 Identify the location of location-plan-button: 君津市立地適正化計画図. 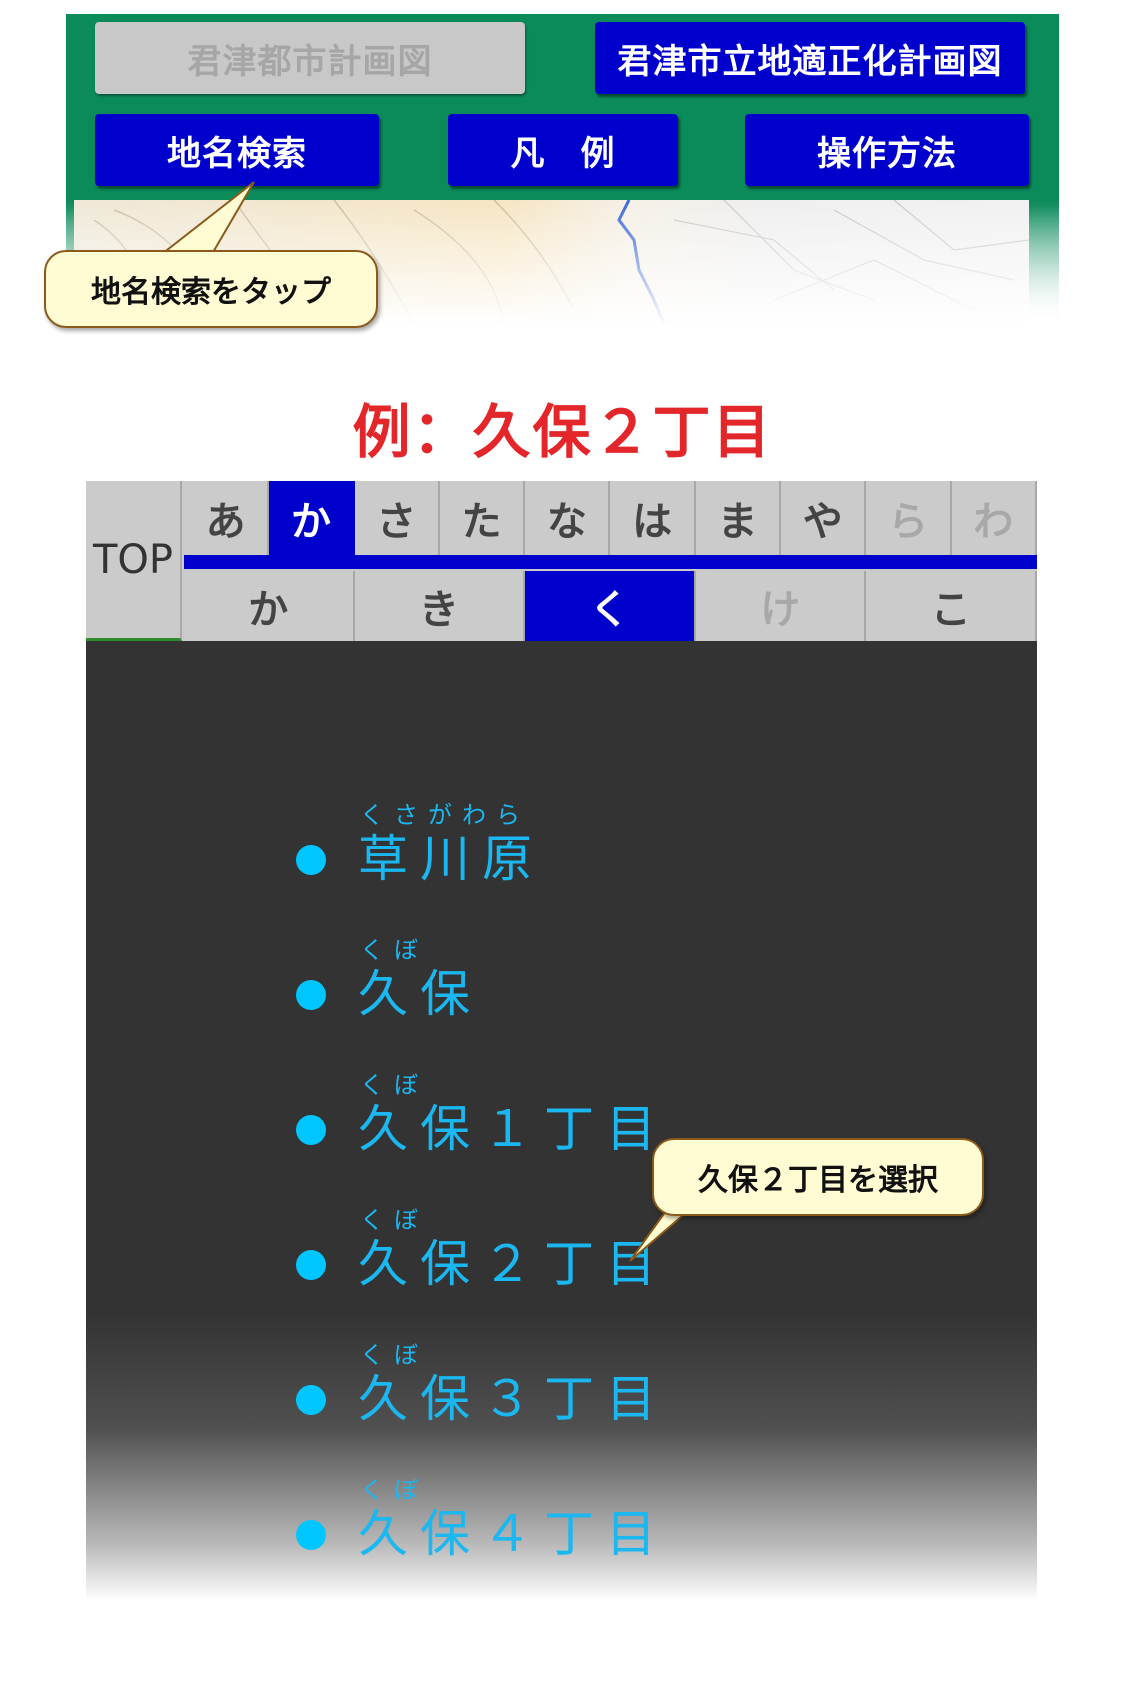
(810, 58).